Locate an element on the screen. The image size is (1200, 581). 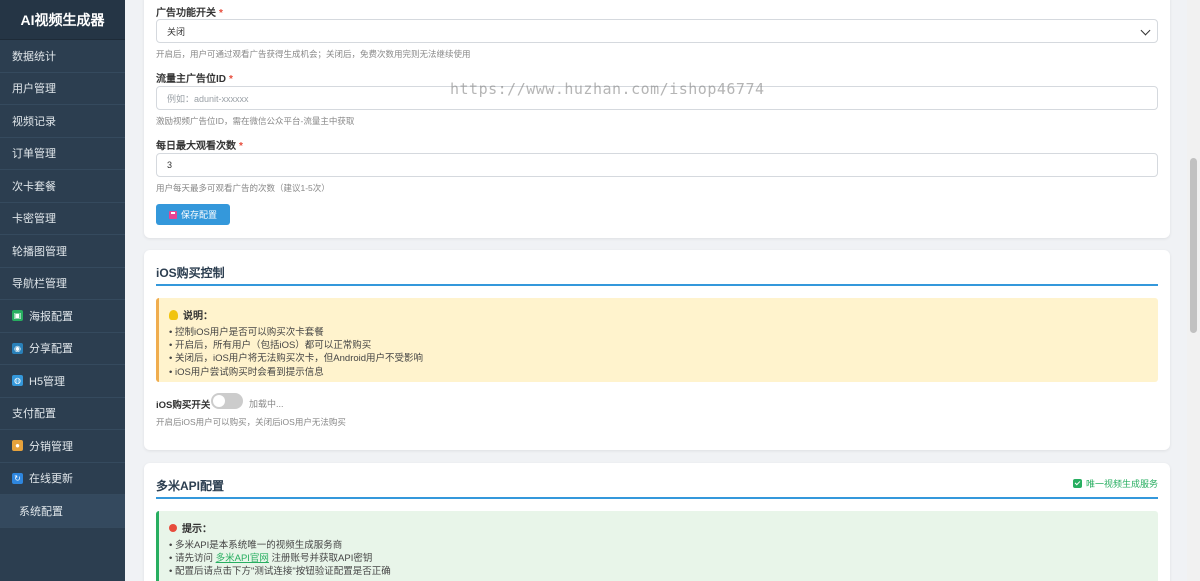
unique-service-badge: 唯一视频生成服务 is located at coordinates (1115, 483).